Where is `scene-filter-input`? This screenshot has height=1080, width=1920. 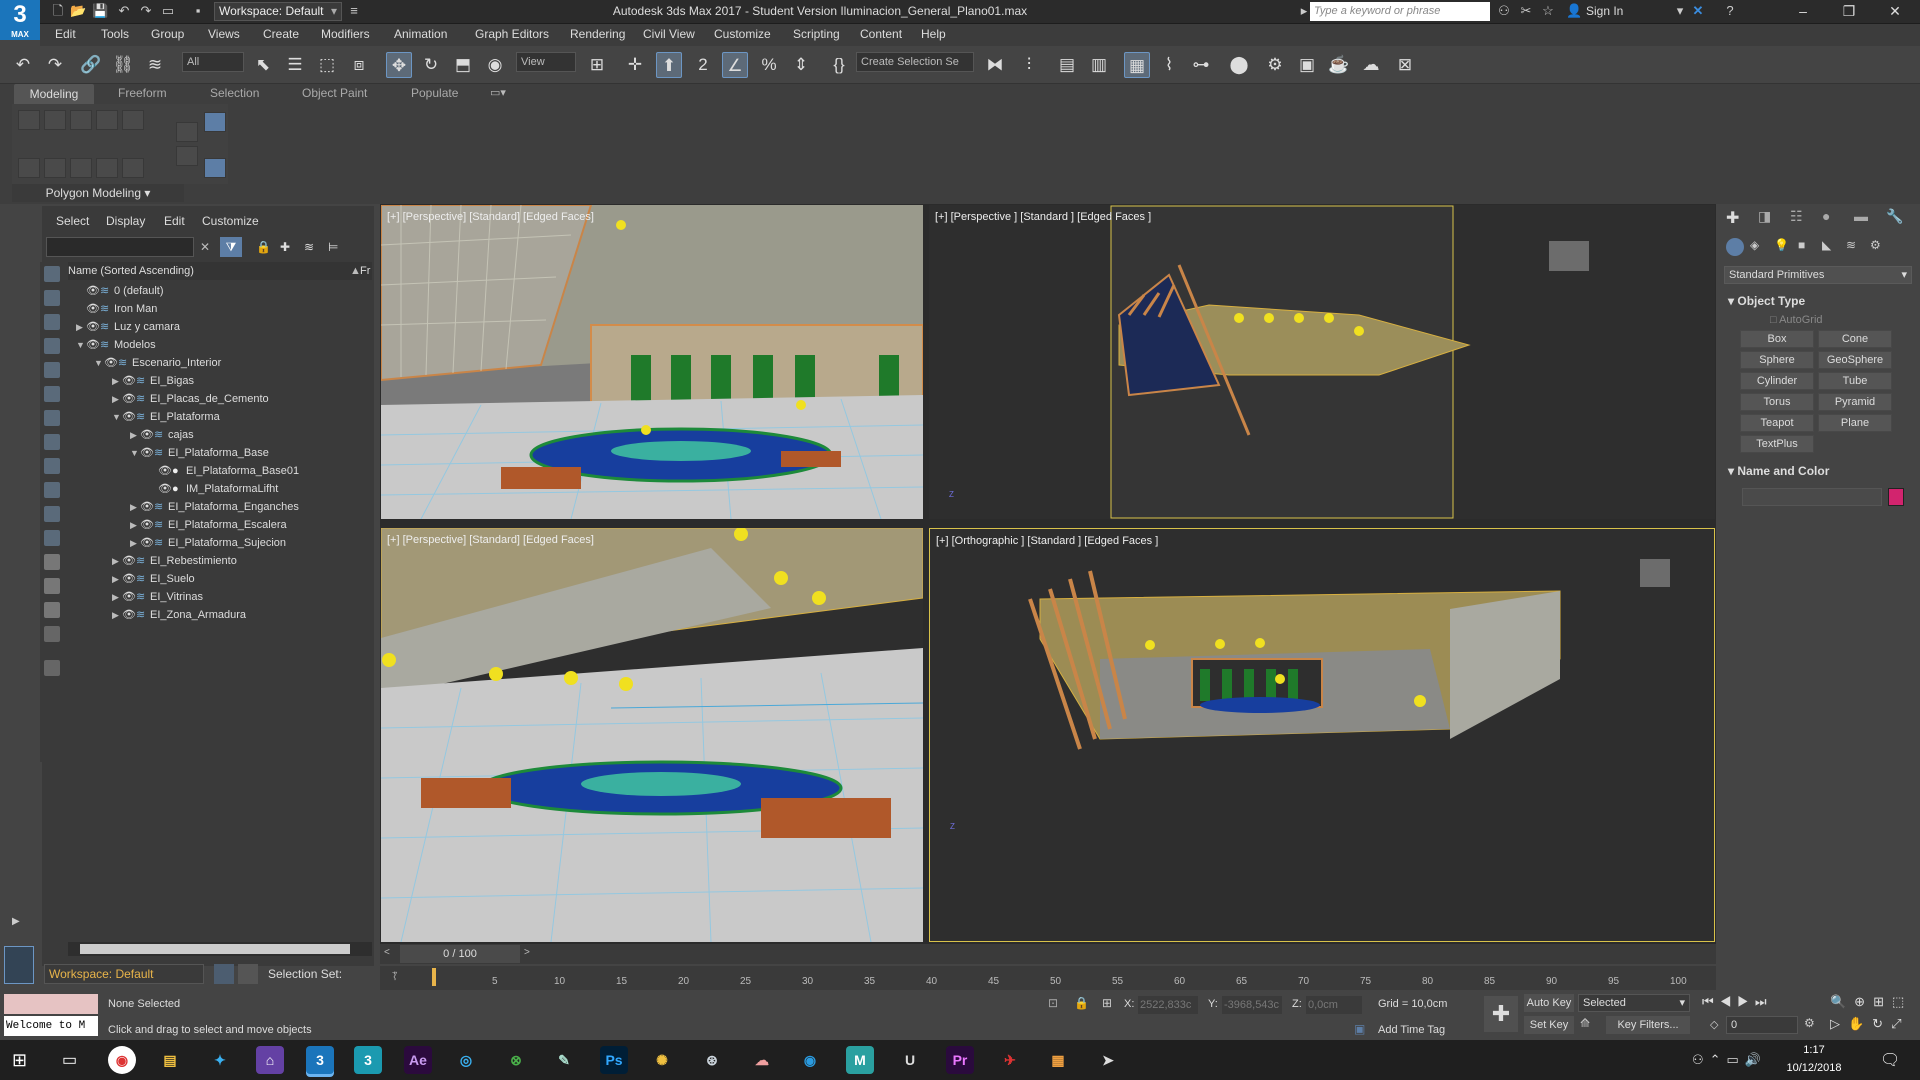 scene-filter-input is located at coordinates (120, 247).